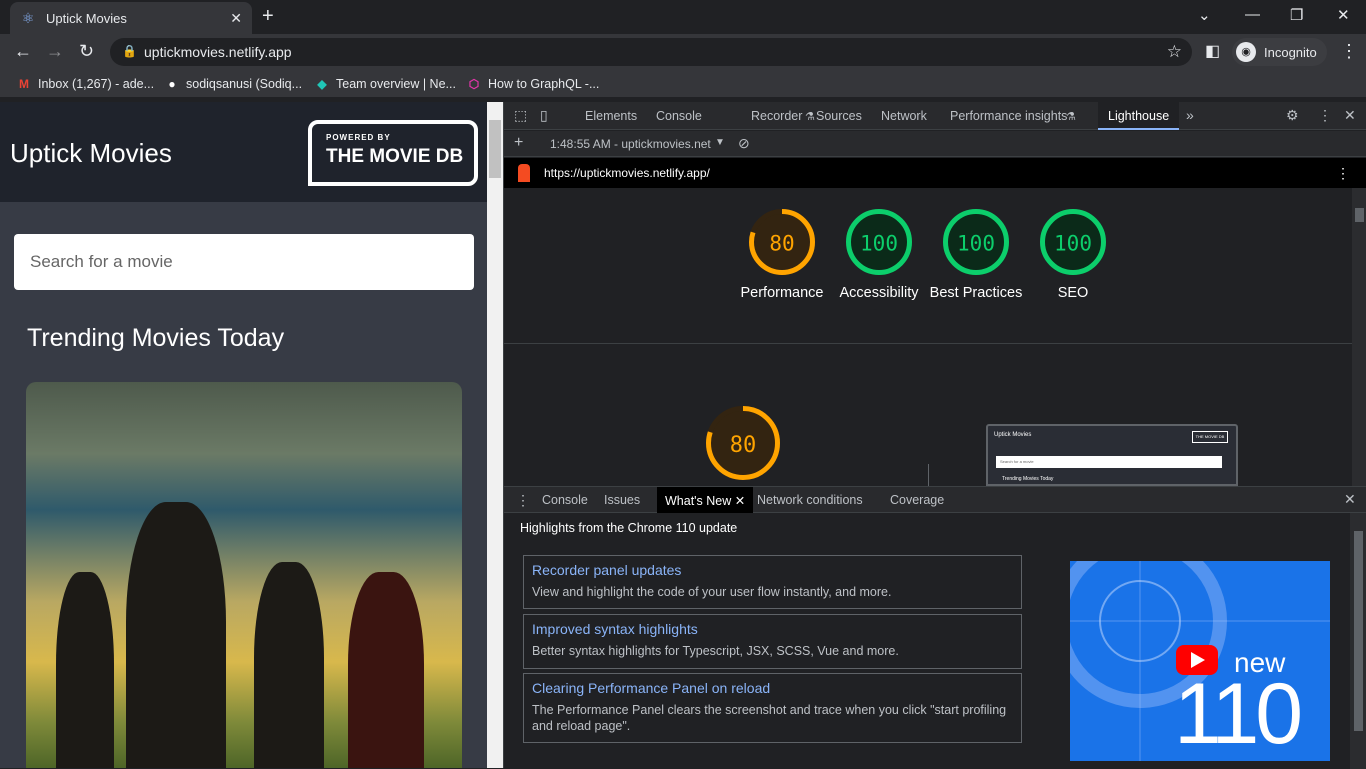 The height and width of the screenshot is (769, 1366). Describe the element at coordinates (268, 16) in the screenshot. I see `new-tab-button: +` at that location.